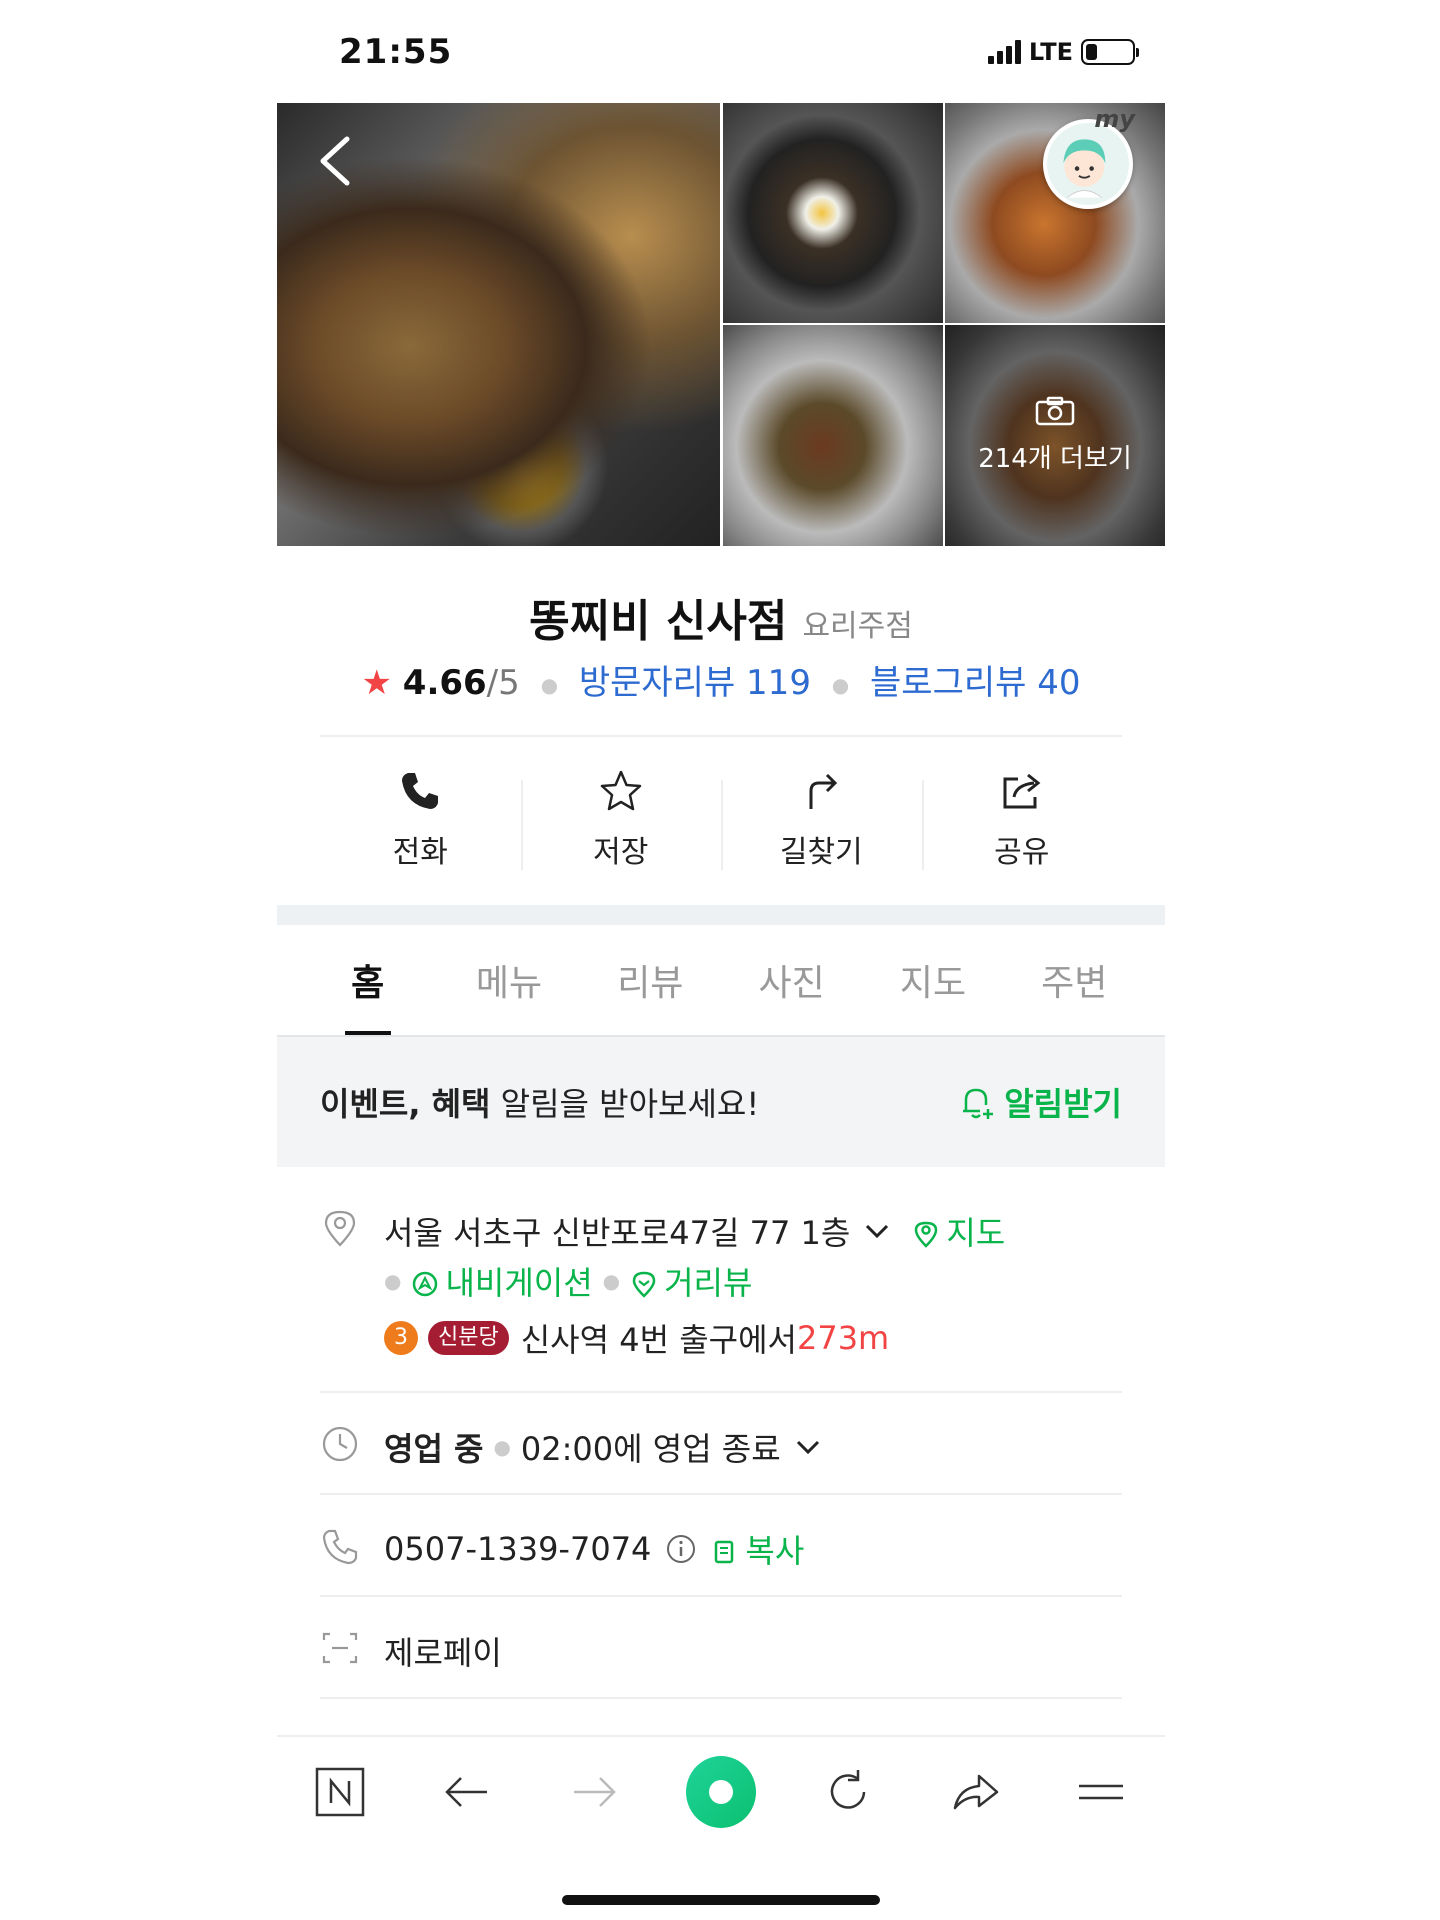 This screenshot has height=1920, width=1440. I want to click on browser-forward-button, so click(594, 1792).